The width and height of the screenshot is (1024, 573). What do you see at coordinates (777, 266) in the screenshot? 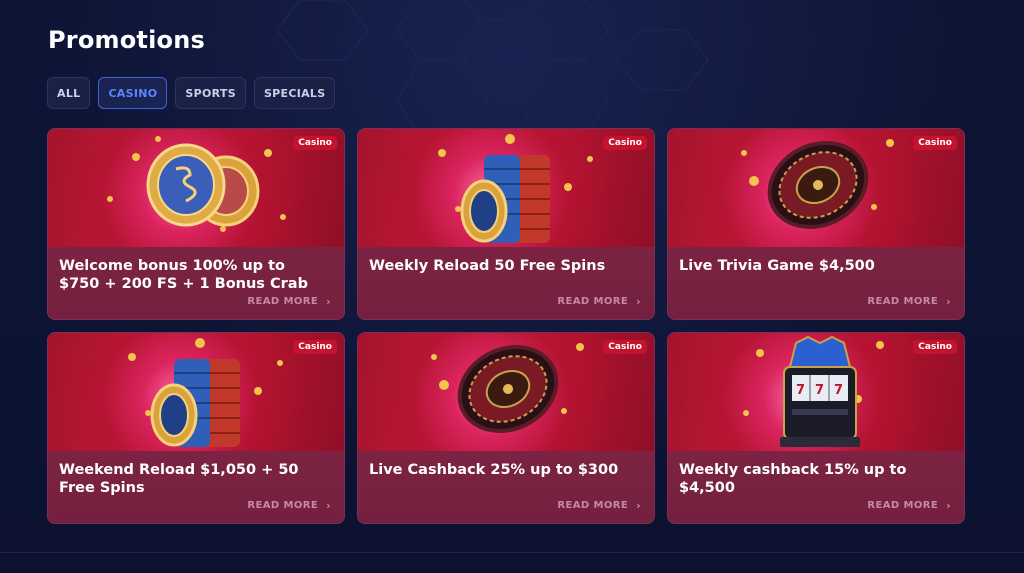
I see `promo-title: Live Trivia Game $4,500` at bounding box center [777, 266].